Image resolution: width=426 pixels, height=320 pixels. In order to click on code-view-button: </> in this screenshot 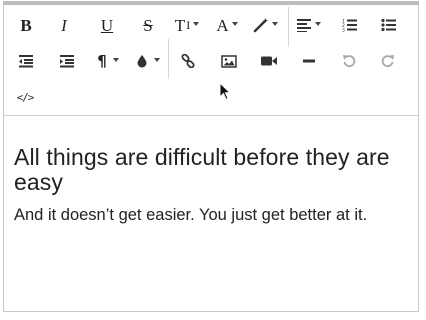, I will do `click(25, 97)`.